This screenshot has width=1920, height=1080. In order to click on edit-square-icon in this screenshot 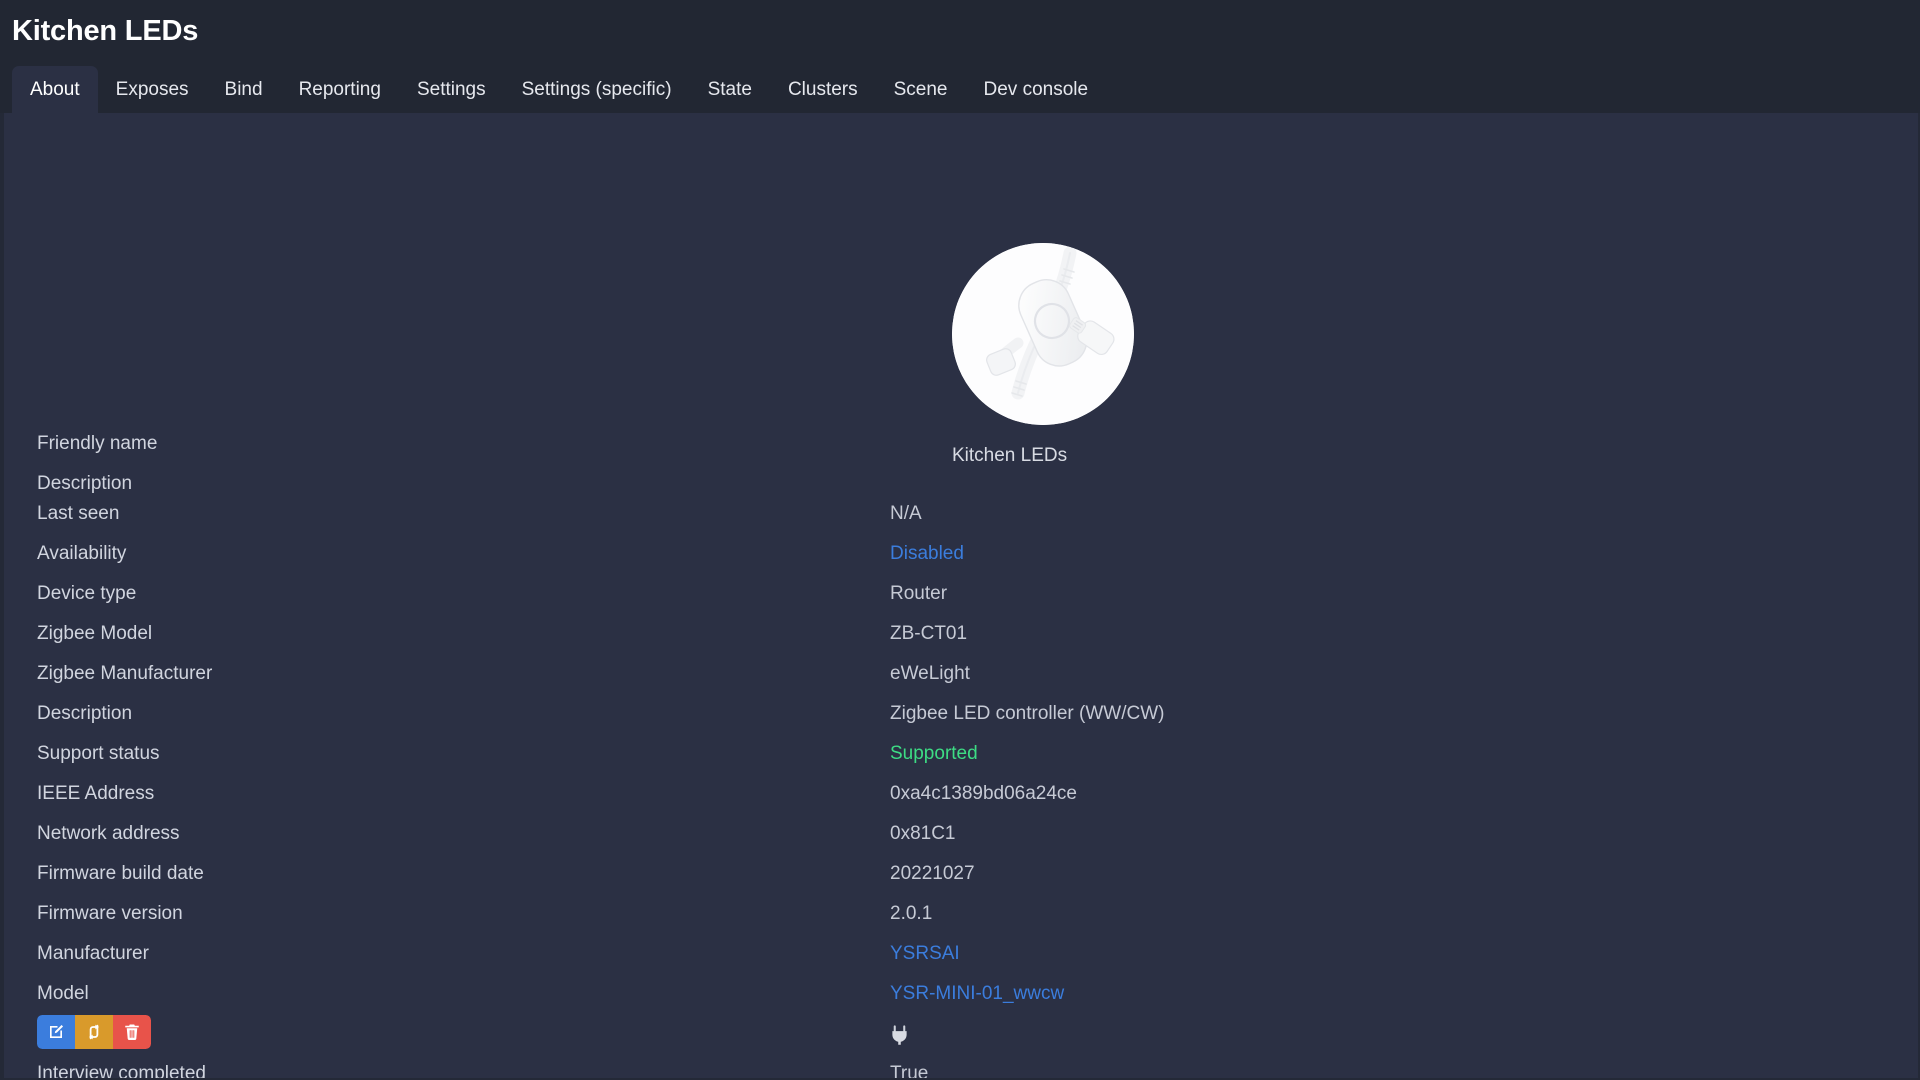, I will do `click(56, 1032)`.